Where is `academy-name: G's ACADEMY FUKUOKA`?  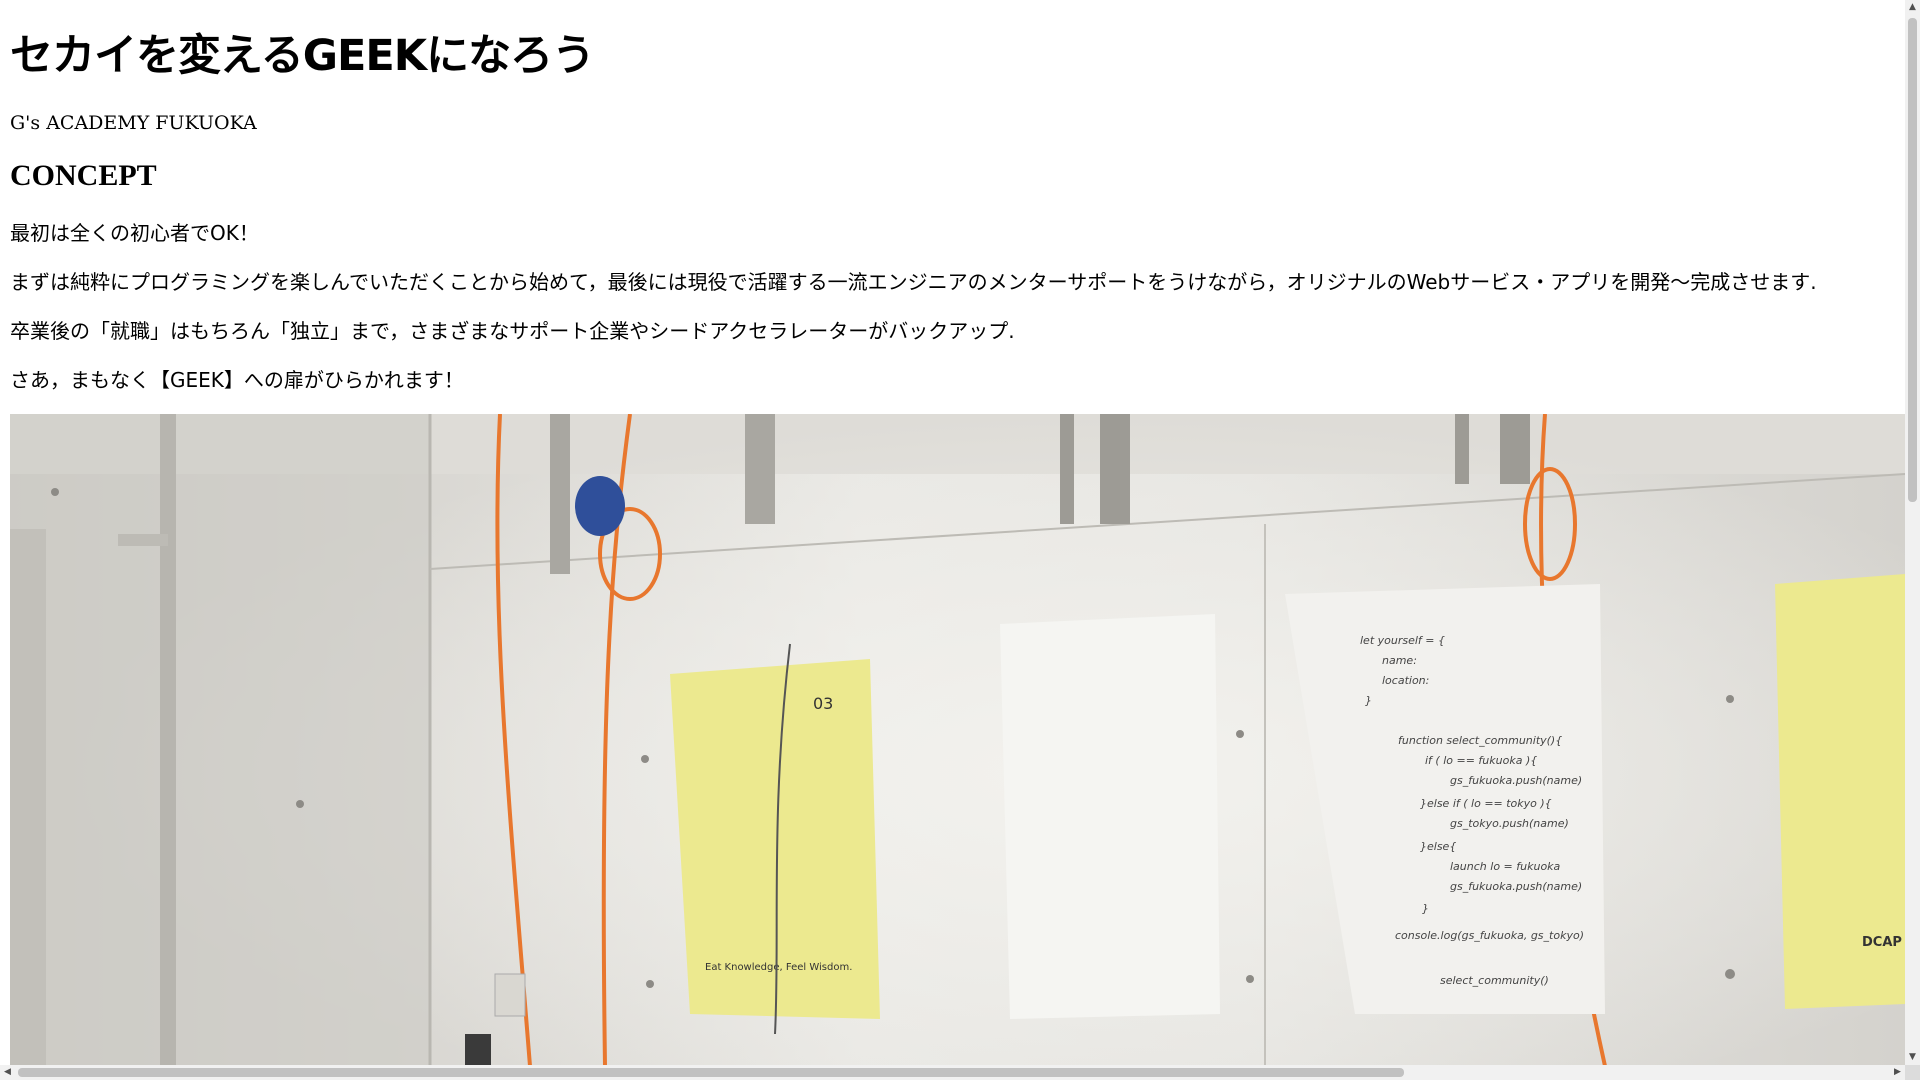 academy-name: G's ACADEMY FUKUOKA is located at coordinates (133, 123).